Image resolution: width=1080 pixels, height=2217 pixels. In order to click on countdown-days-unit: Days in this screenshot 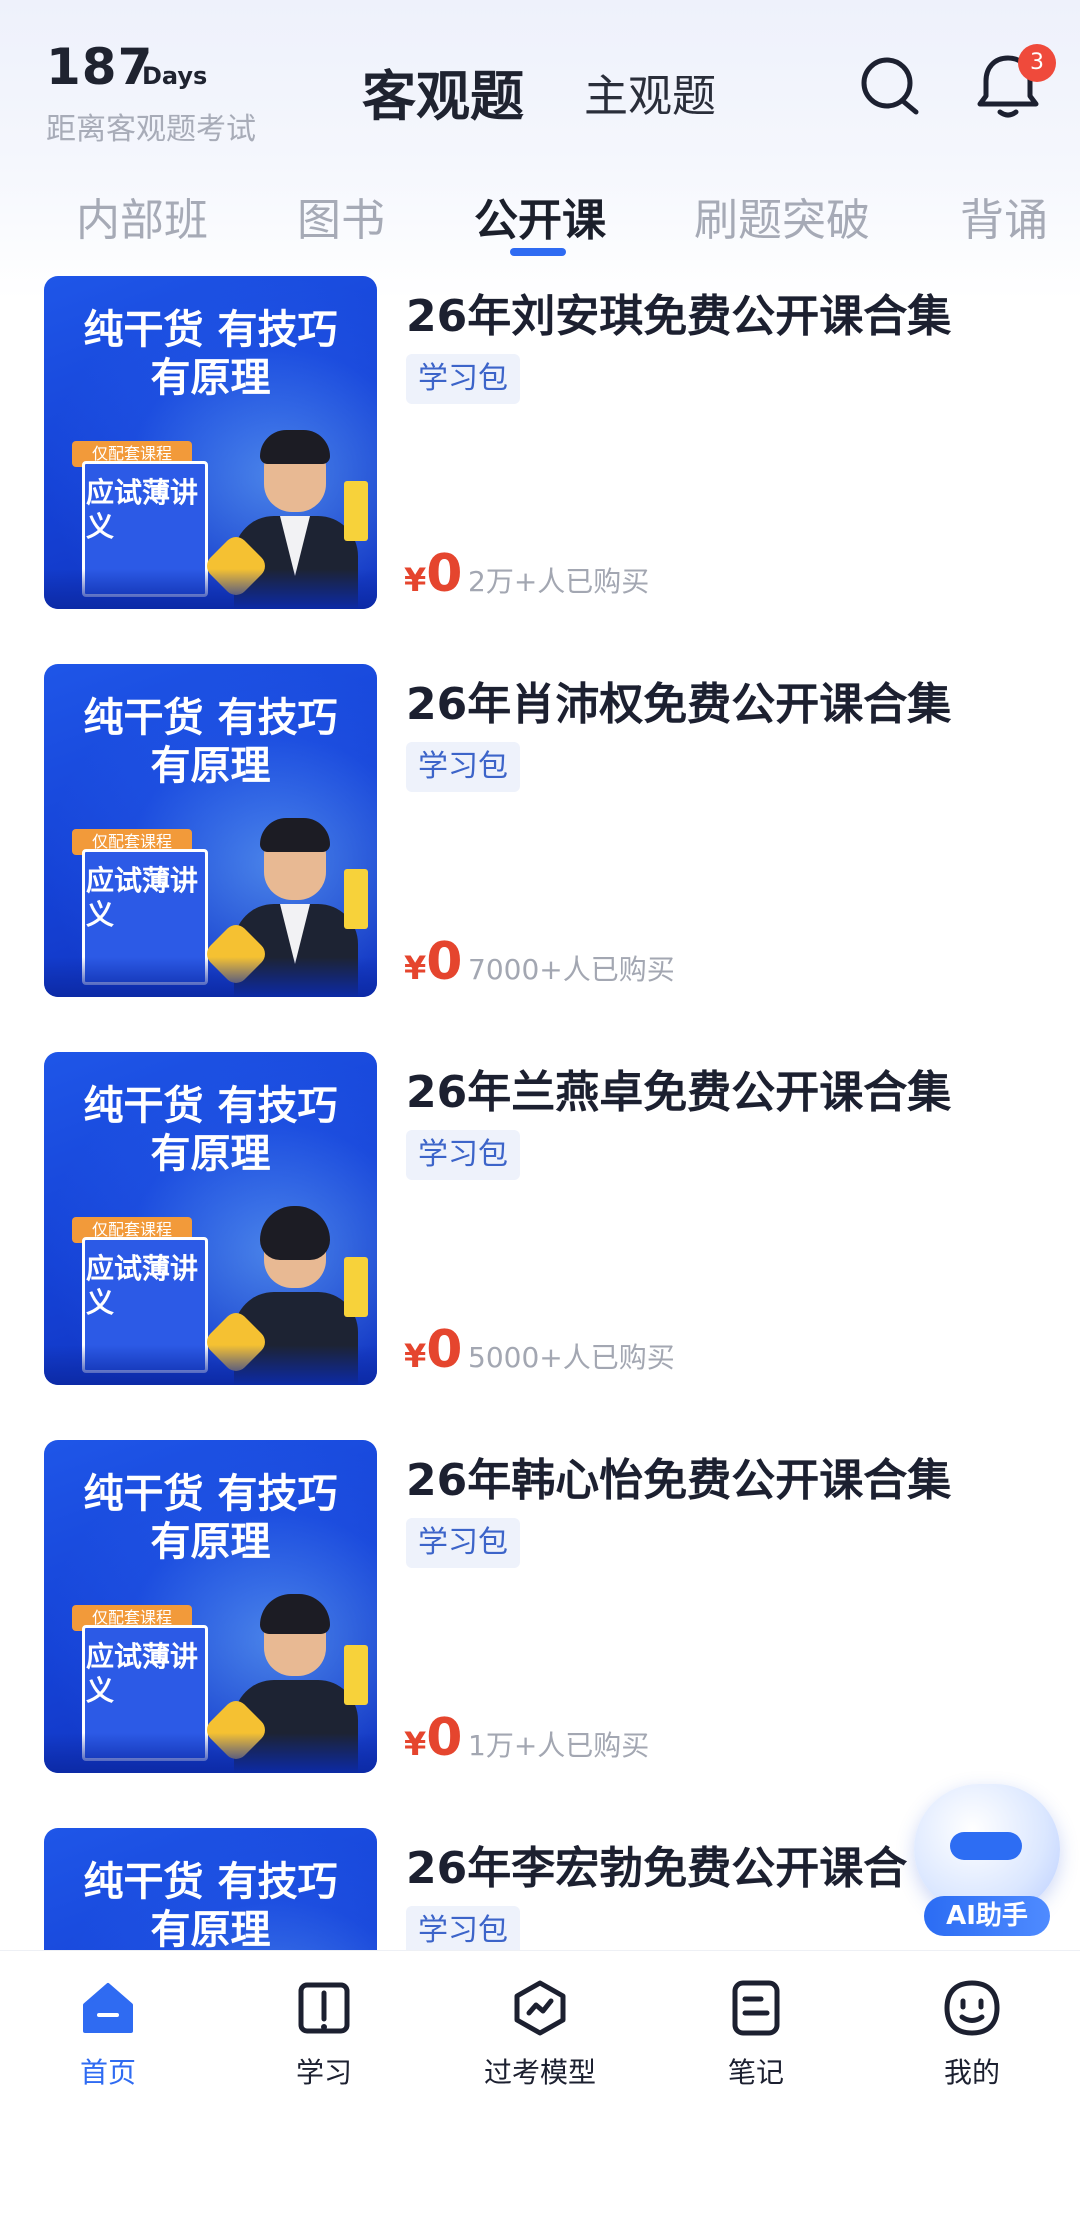, I will do `click(175, 76)`.